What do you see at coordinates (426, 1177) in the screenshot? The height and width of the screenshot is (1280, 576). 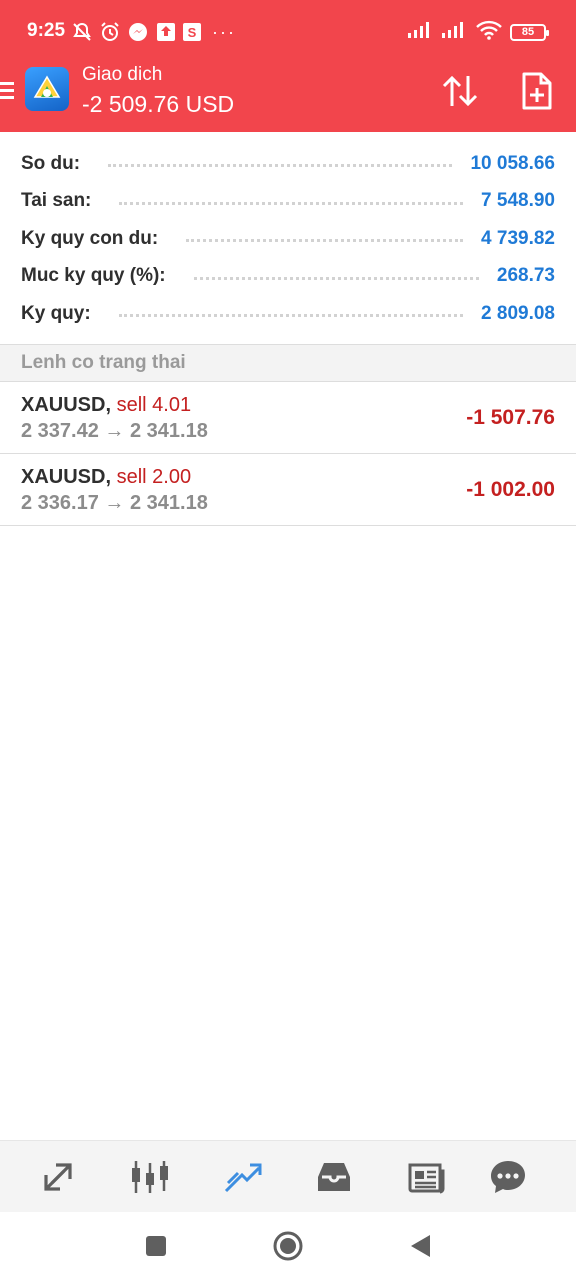 I see `news-icon` at bounding box center [426, 1177].